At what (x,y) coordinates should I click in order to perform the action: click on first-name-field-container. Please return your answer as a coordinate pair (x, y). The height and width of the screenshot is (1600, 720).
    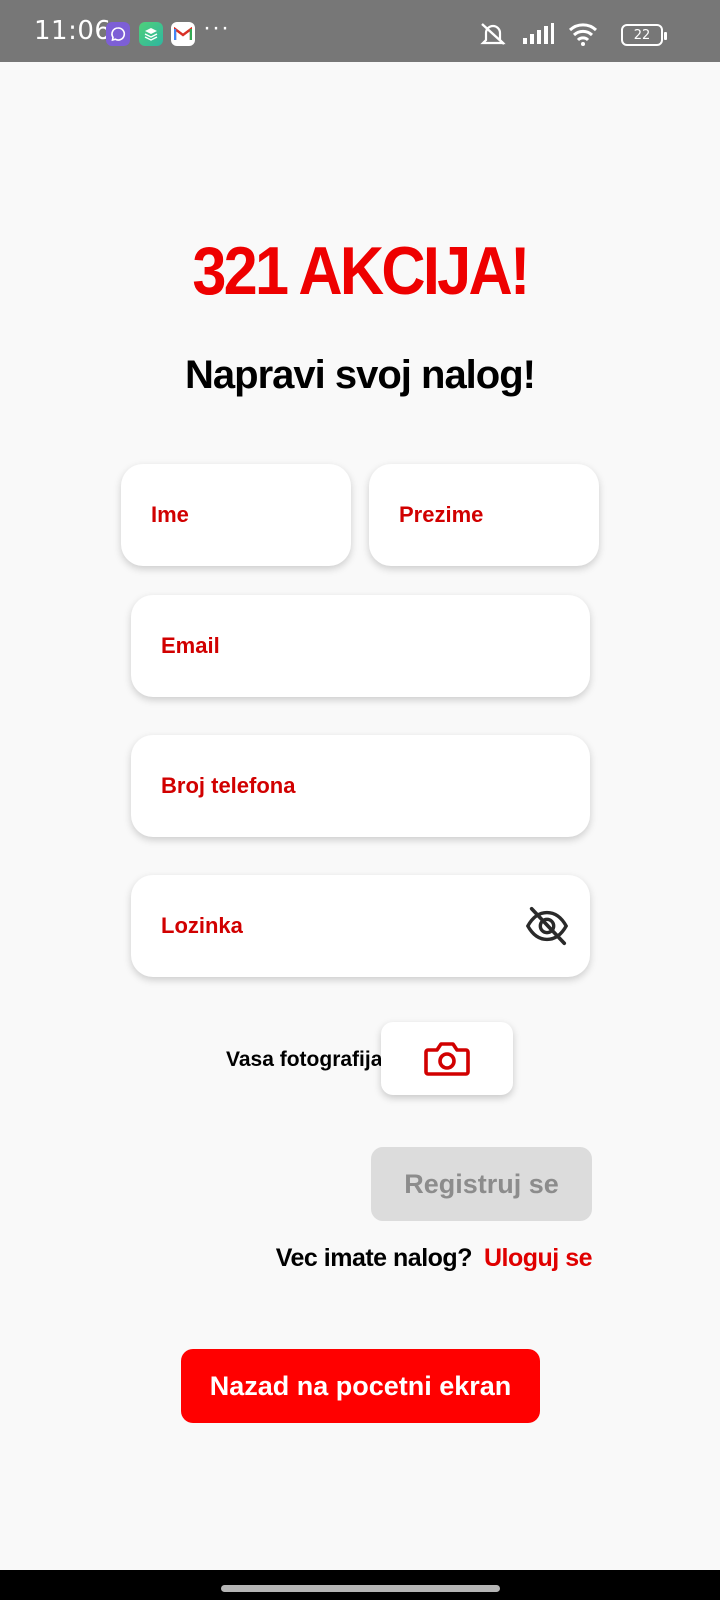
    Looking at the image, I should click on (236, 515).